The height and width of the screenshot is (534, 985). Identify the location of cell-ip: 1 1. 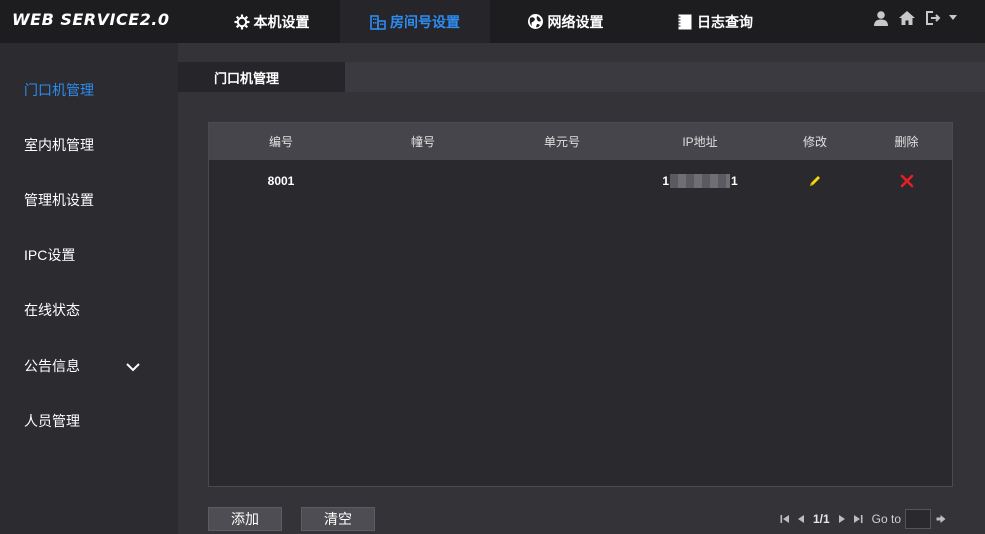
(700, 181).